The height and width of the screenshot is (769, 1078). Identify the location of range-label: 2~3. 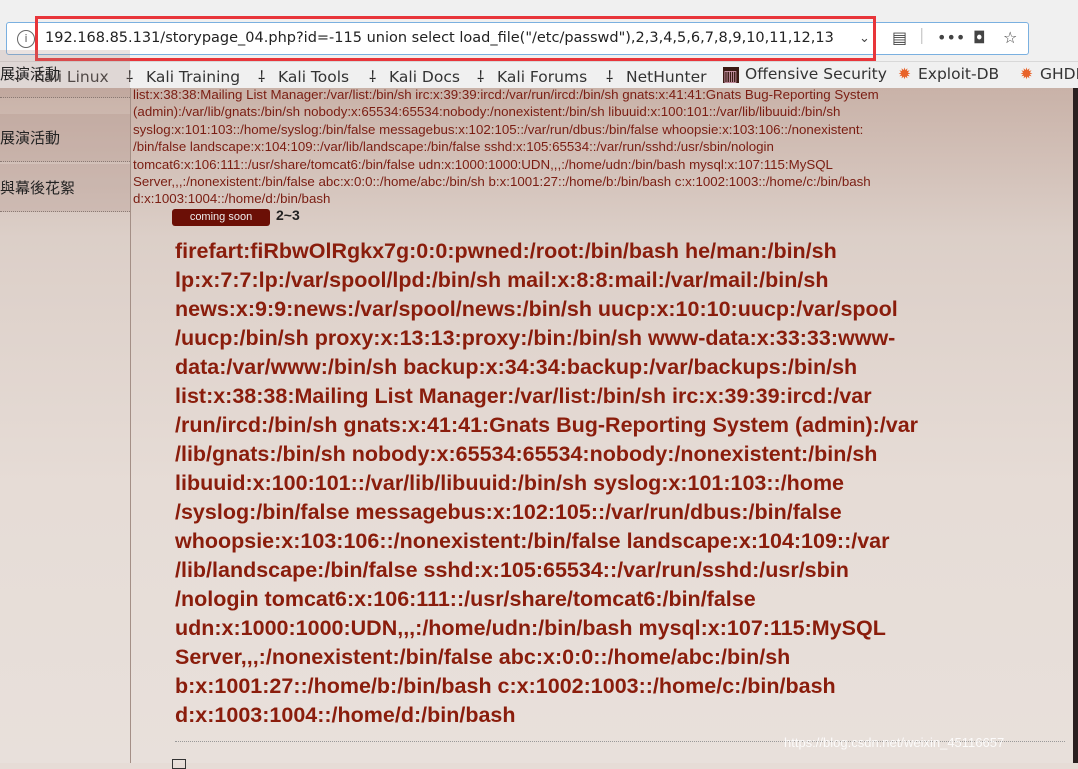
(288, 215).